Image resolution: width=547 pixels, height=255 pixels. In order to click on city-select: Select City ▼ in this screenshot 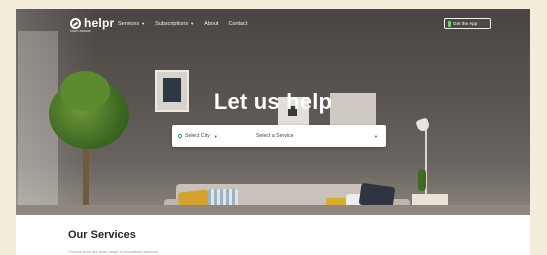, I will do `click(209, 136)`.